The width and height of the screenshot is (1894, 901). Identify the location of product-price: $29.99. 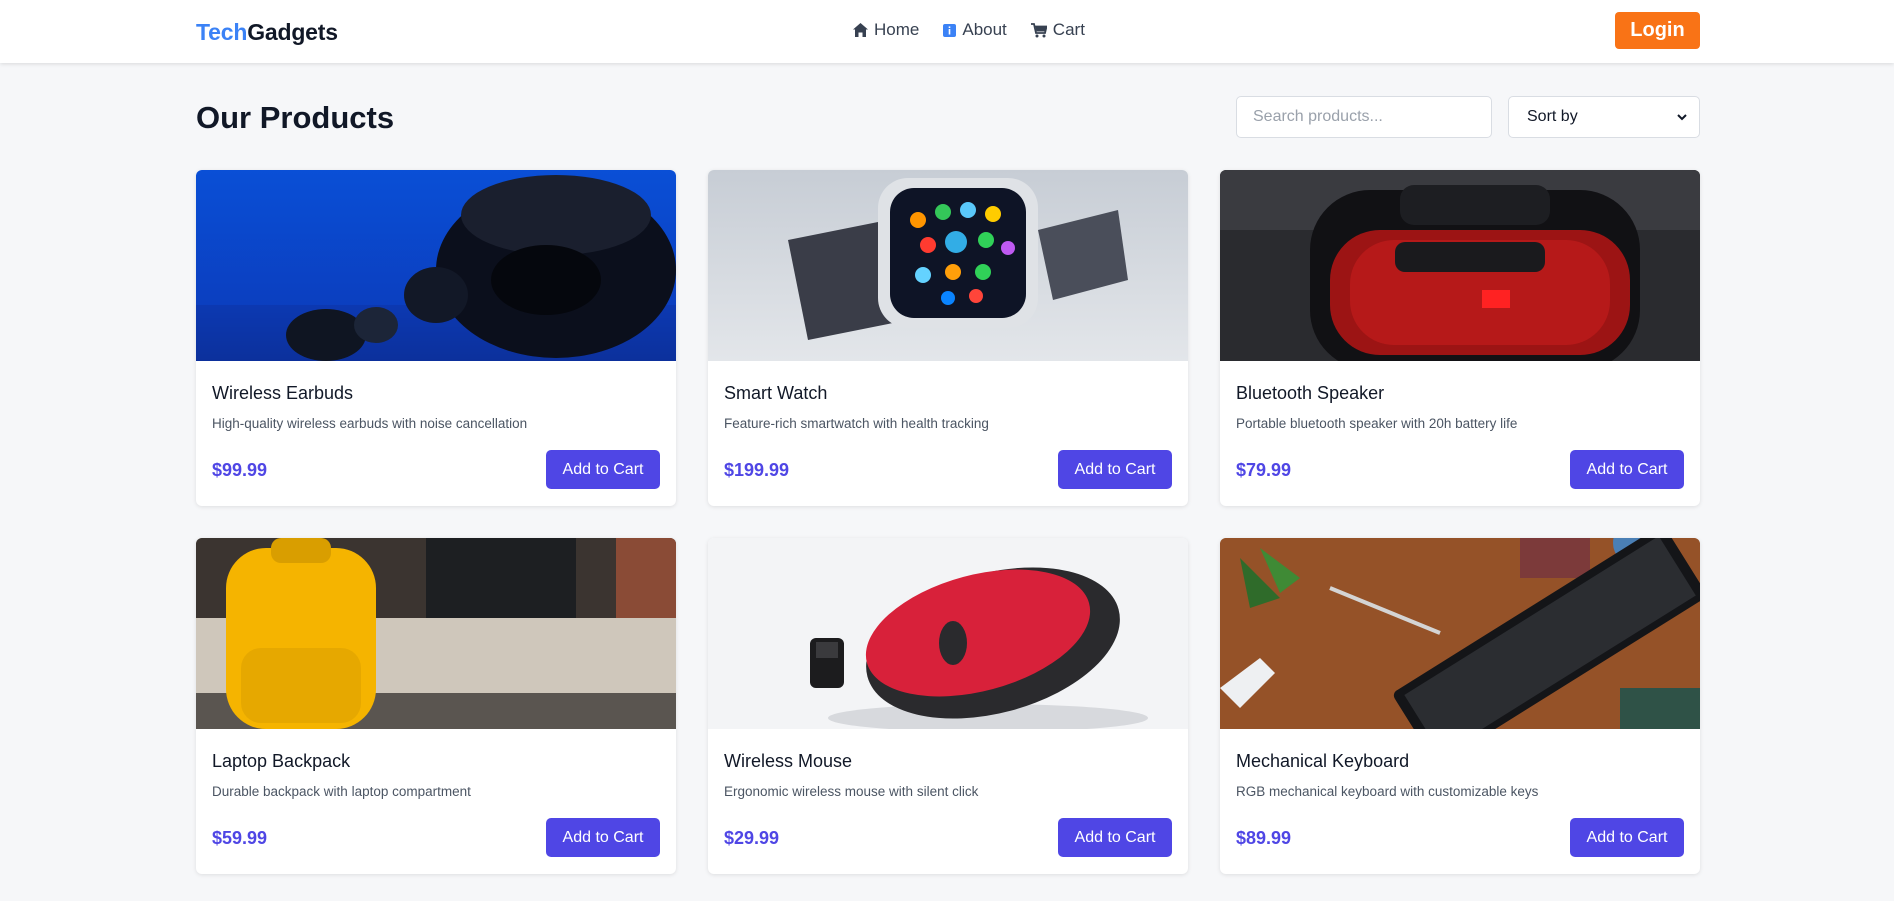
(752, 838).